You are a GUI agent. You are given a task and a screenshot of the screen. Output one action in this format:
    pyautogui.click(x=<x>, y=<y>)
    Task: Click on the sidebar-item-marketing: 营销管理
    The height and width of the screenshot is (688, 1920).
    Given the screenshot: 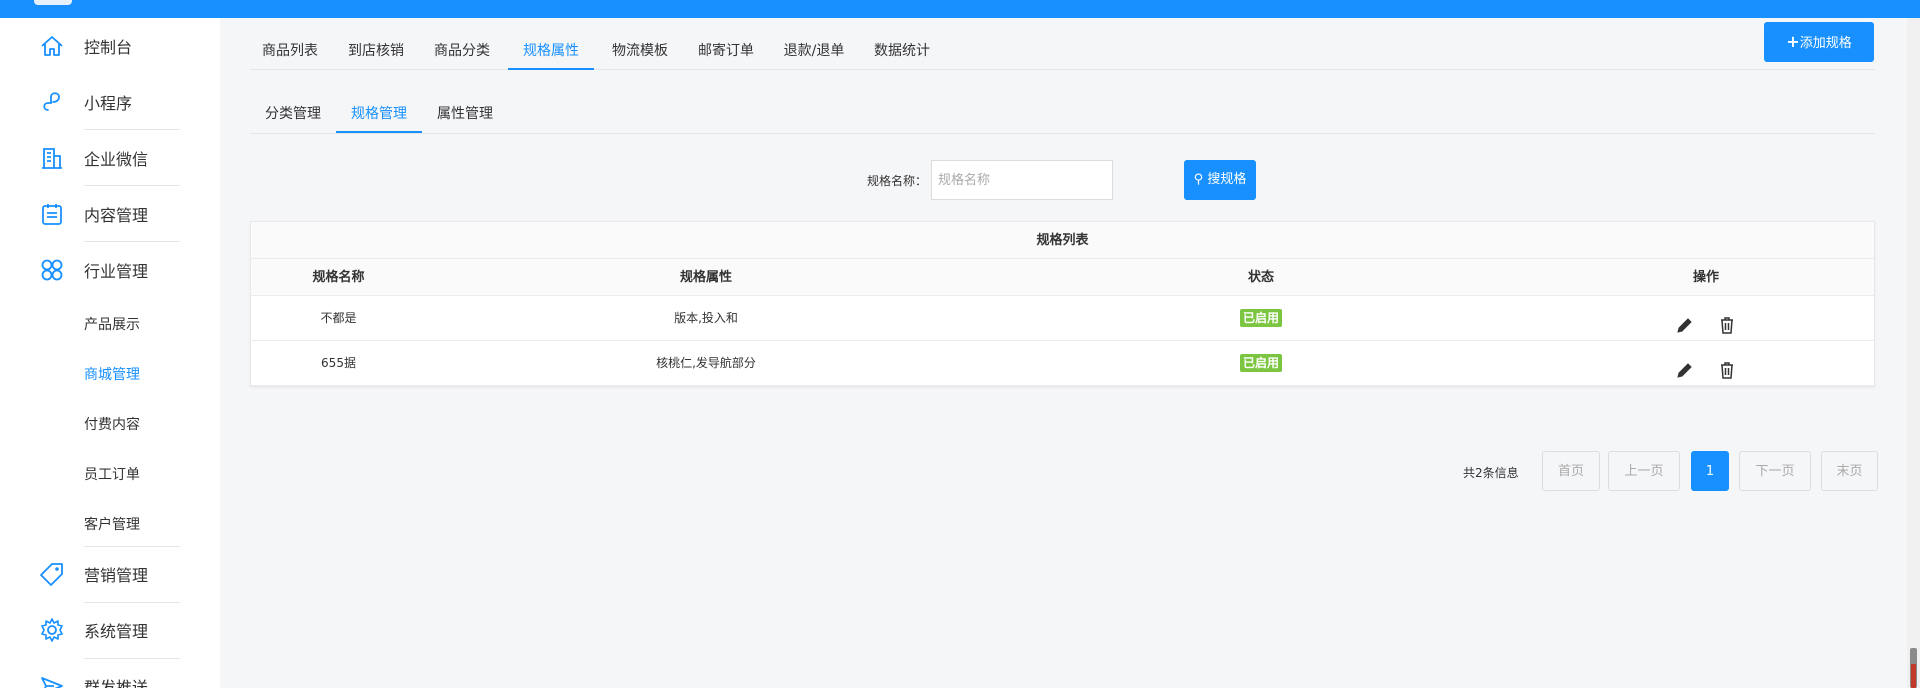 What is the action you would take?
    pyautogui.click(x=110, y=574)
    